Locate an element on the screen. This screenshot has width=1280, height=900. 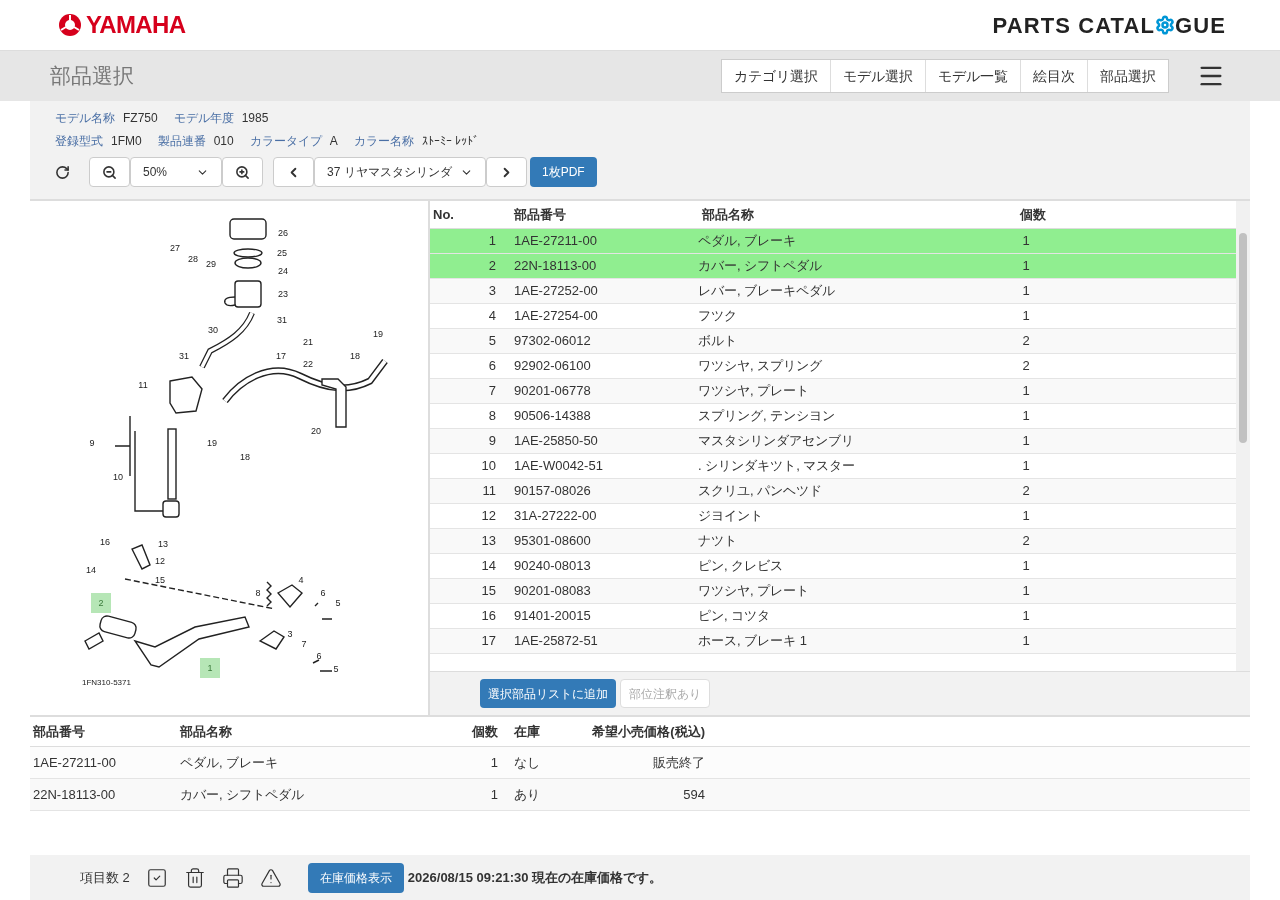
callout-number: 11 is located at coordinates (143, 385).